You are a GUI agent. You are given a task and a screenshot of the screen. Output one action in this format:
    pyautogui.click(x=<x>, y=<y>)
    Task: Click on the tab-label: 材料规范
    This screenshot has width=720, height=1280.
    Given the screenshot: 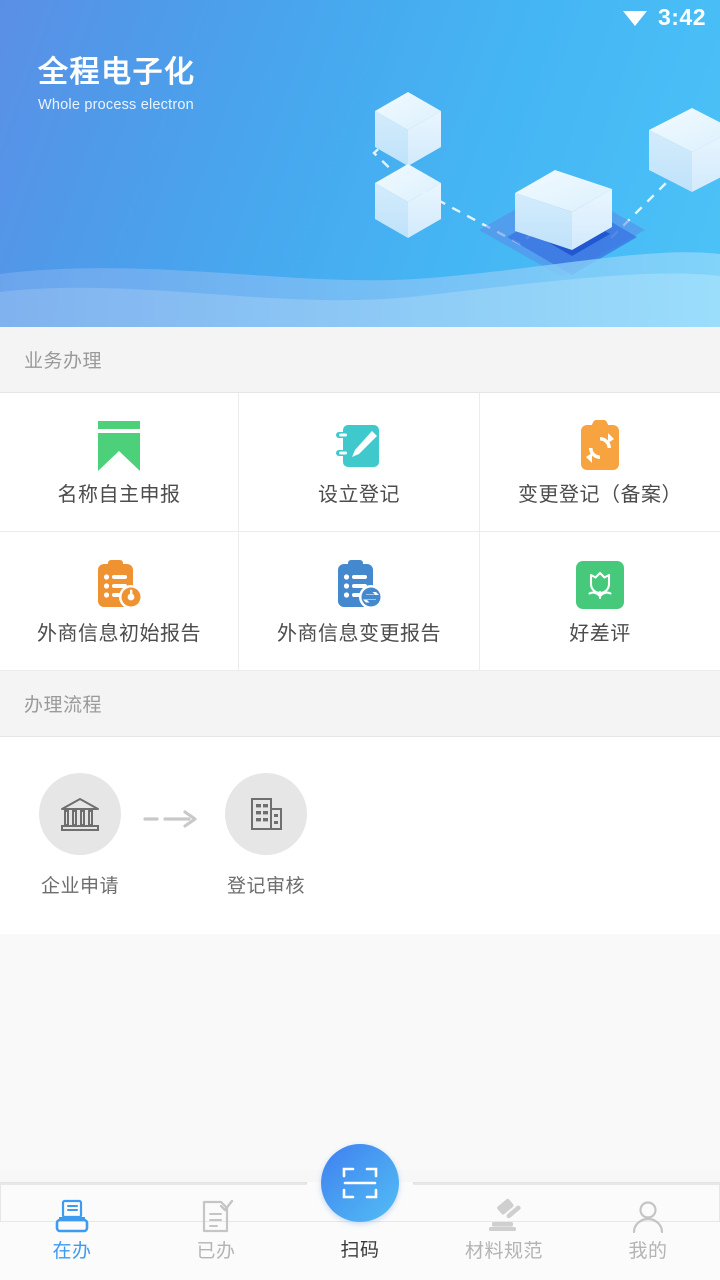 What is the action you would take?
    pyautogui.click(x=503, y=1251)
    